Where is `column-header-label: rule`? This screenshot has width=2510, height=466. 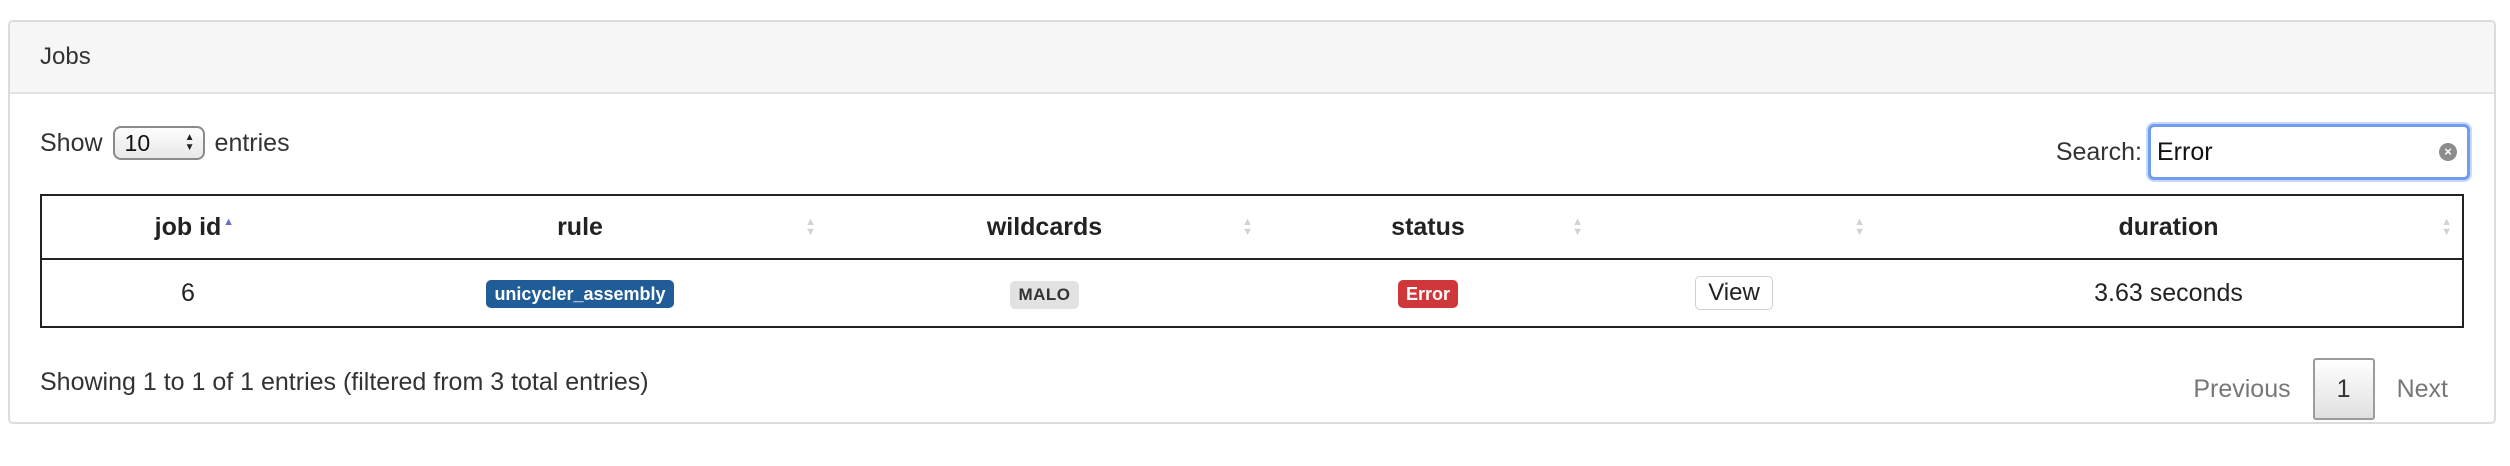 column-header-label: rule is located at coordinates (580, 226).